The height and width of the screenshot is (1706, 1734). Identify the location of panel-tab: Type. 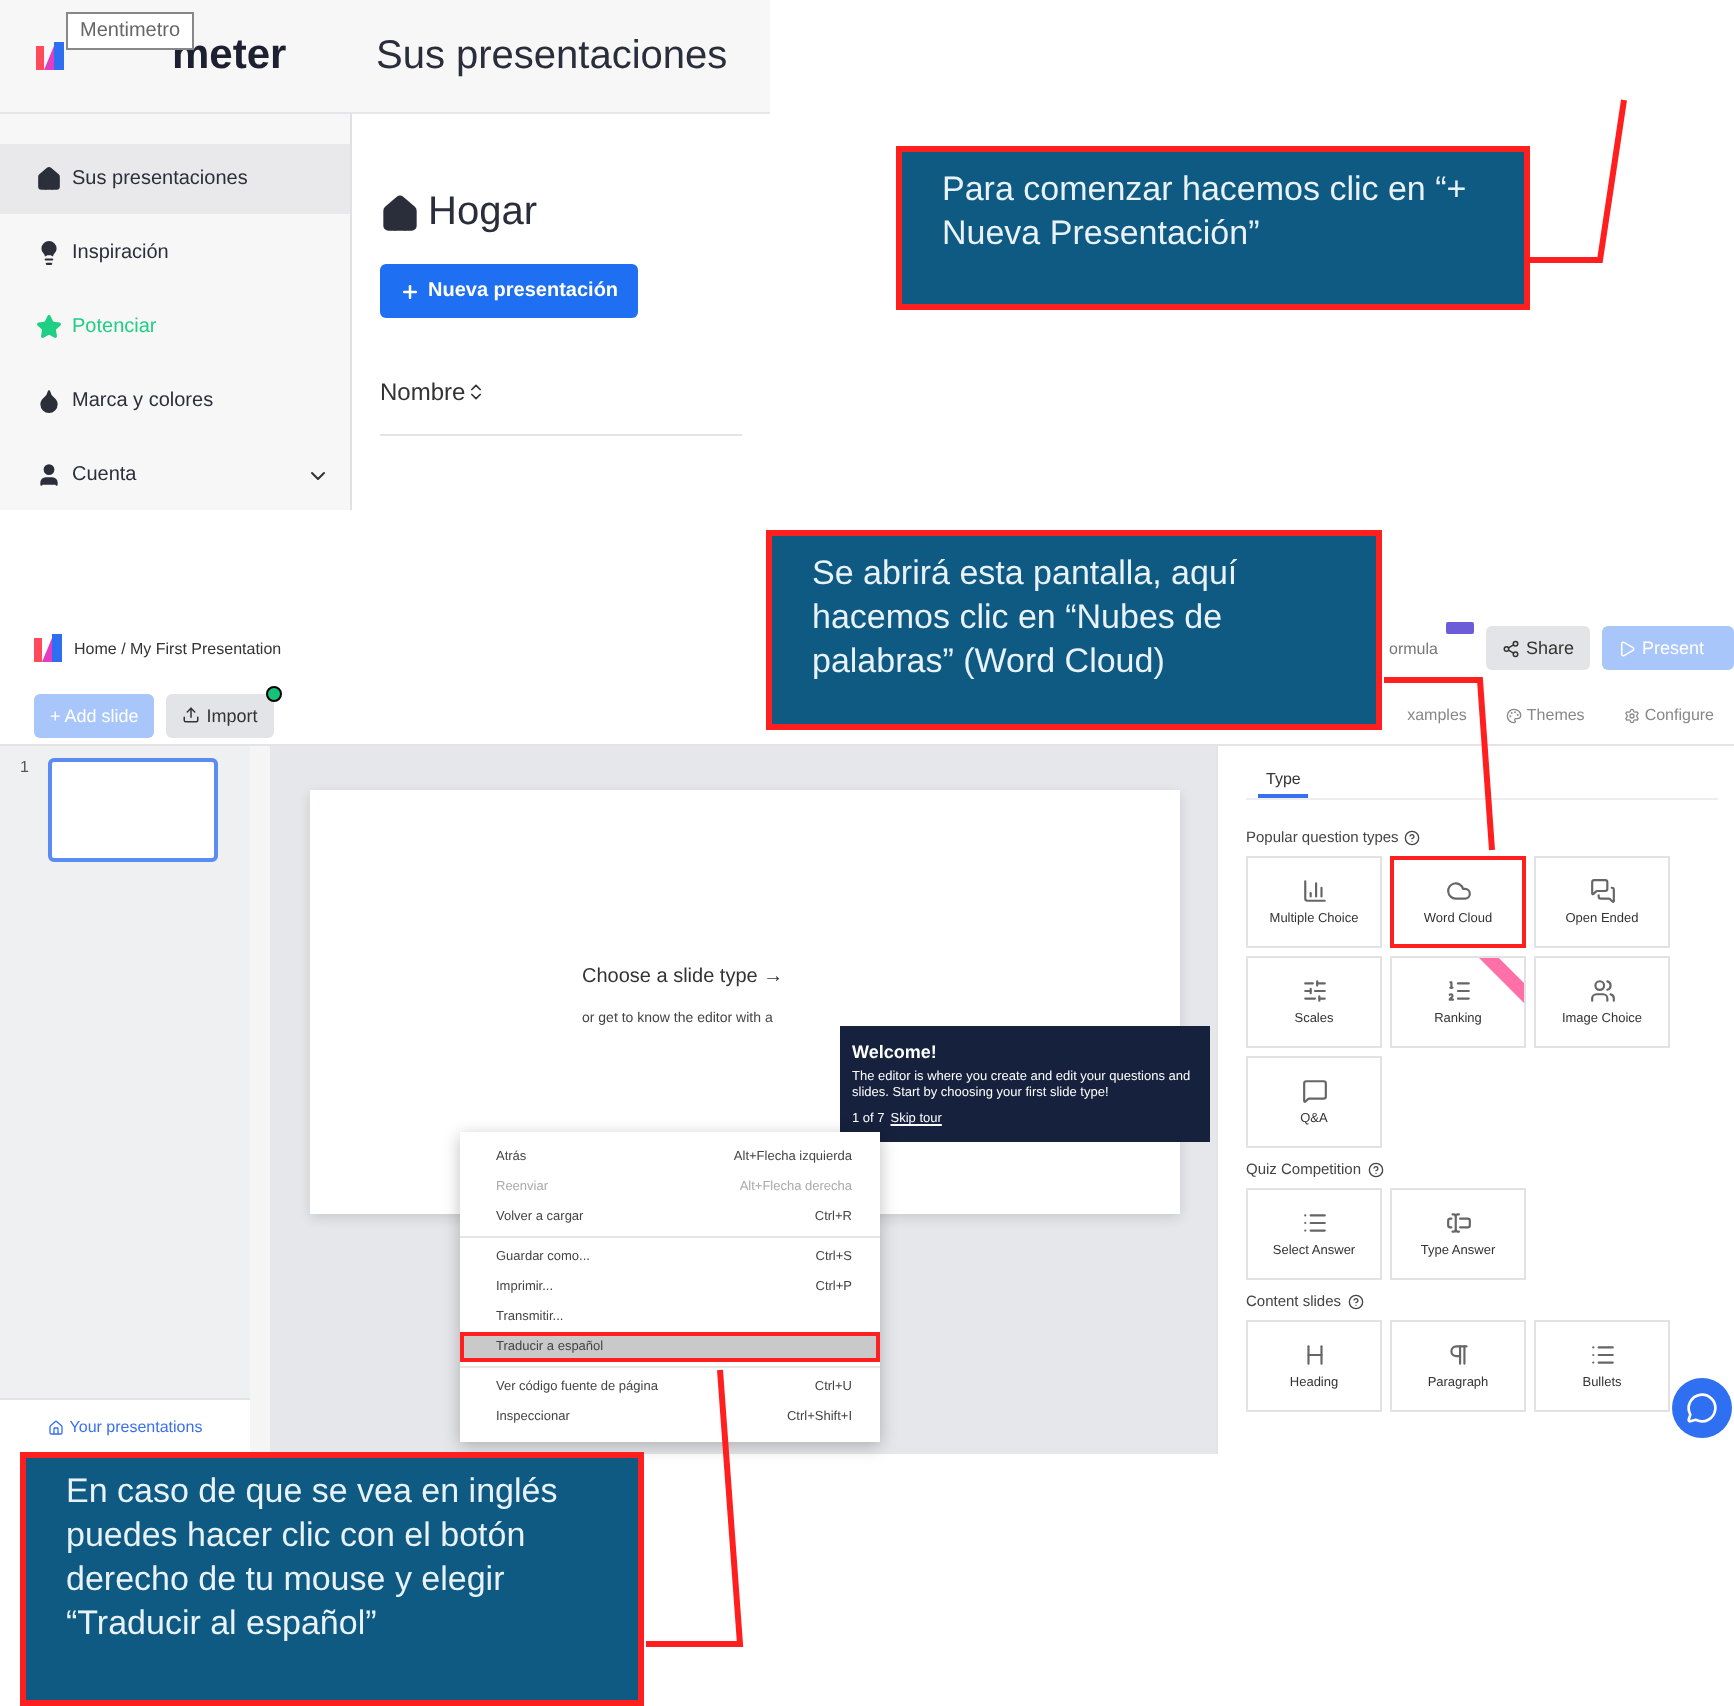
(1283, 784).